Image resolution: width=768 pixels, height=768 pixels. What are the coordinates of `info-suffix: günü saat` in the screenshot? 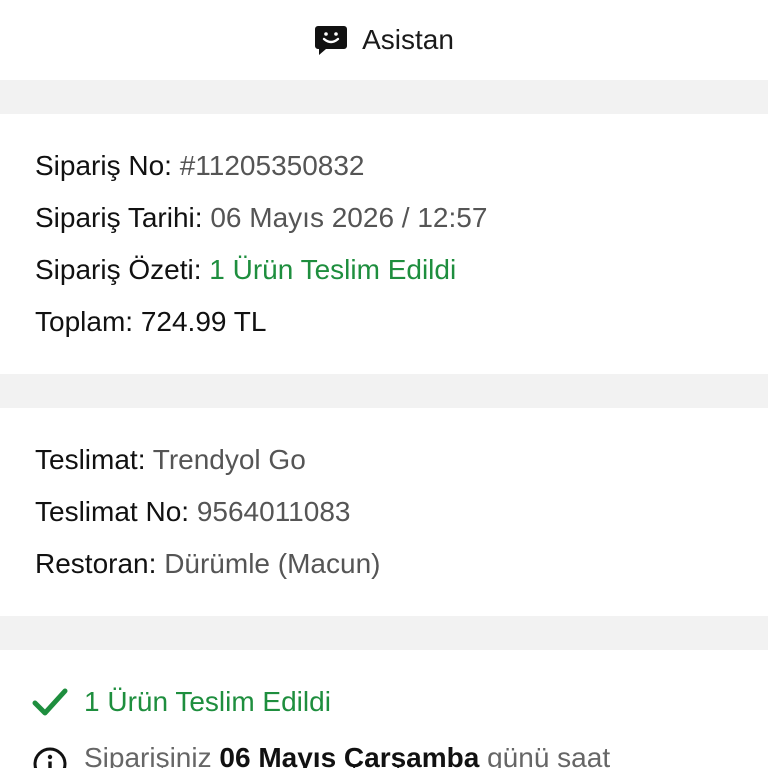 It's located at (545, 755).